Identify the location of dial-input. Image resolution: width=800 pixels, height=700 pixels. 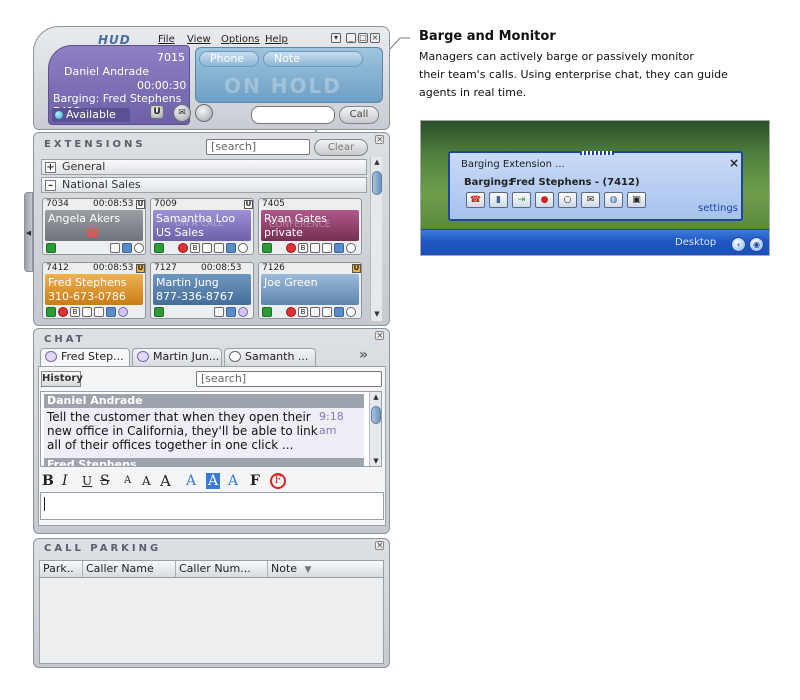
(293, 115).